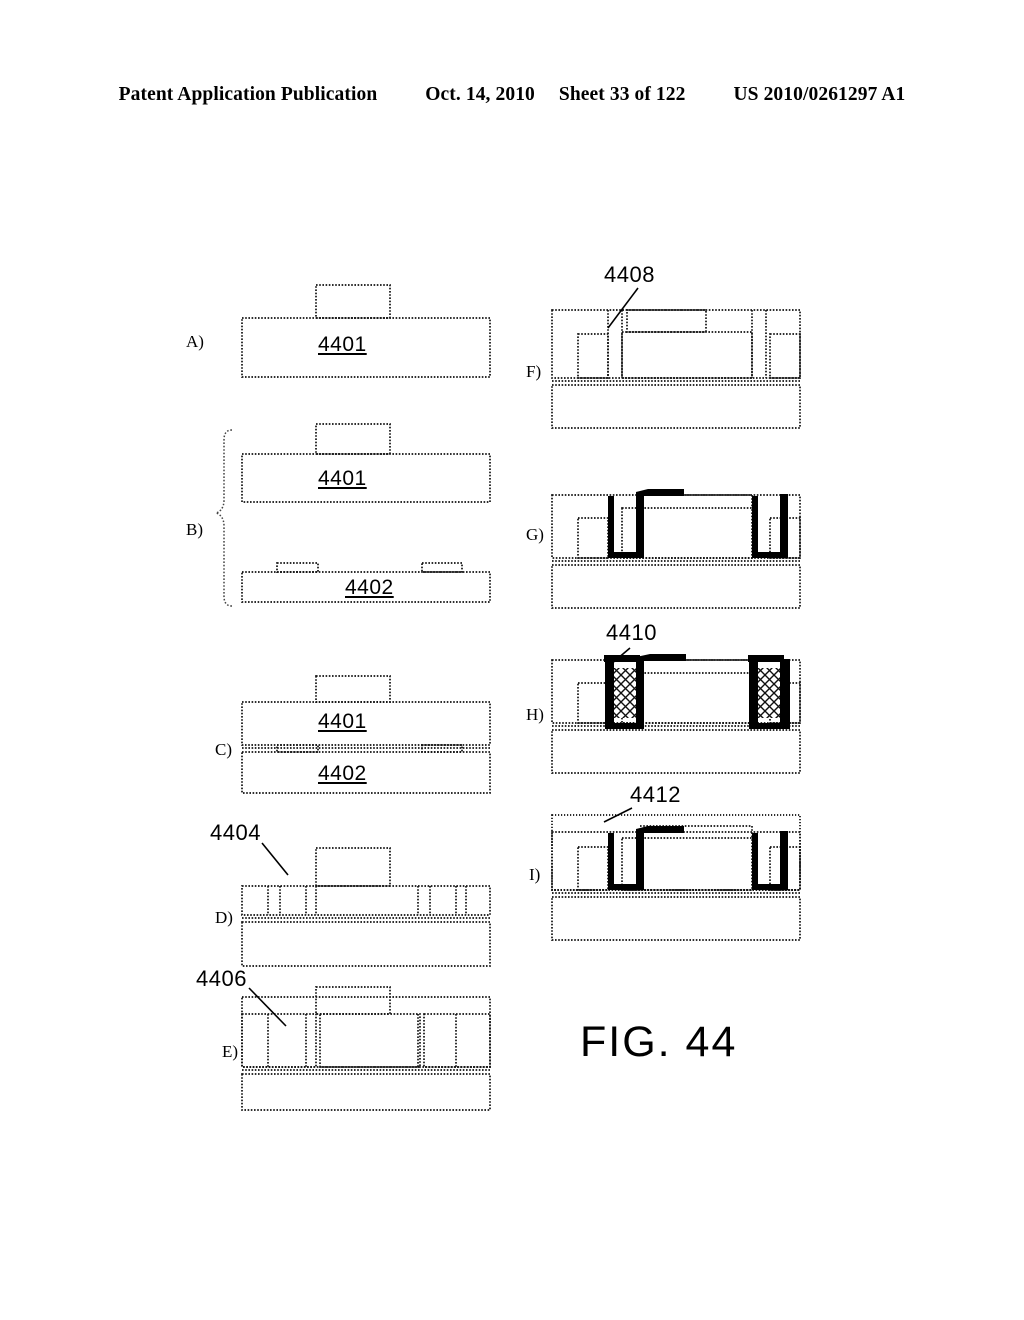 The width and height of the screenshot is (1024, 1320). I want to click on ref-4410: 4410, so click(631, 632).